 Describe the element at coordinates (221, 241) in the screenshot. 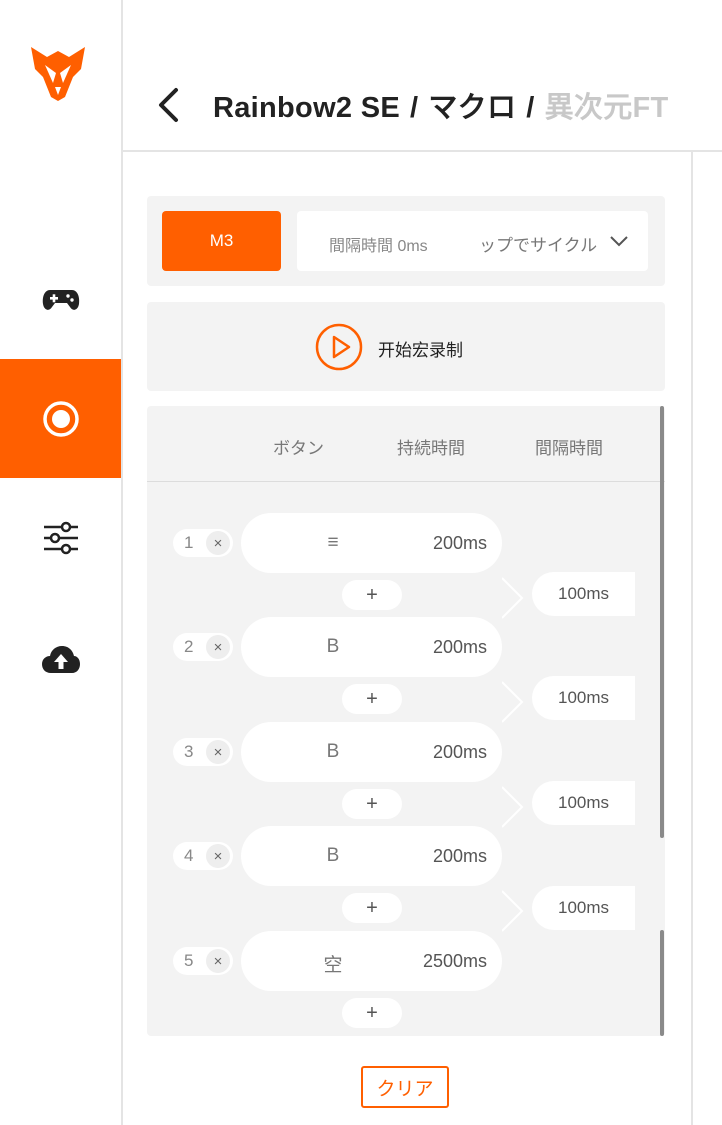

I see `macro-key-button: M3` at that location.